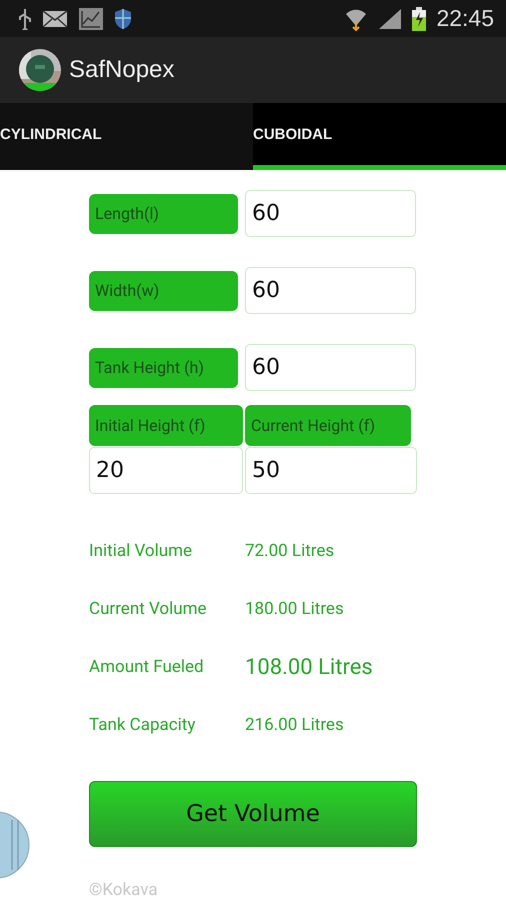 The image size is (506, 900). What do you see at coordinates (148, 609) in the screenshot?
I see `result-label: Current Volume` at bounding box center [148, 609].